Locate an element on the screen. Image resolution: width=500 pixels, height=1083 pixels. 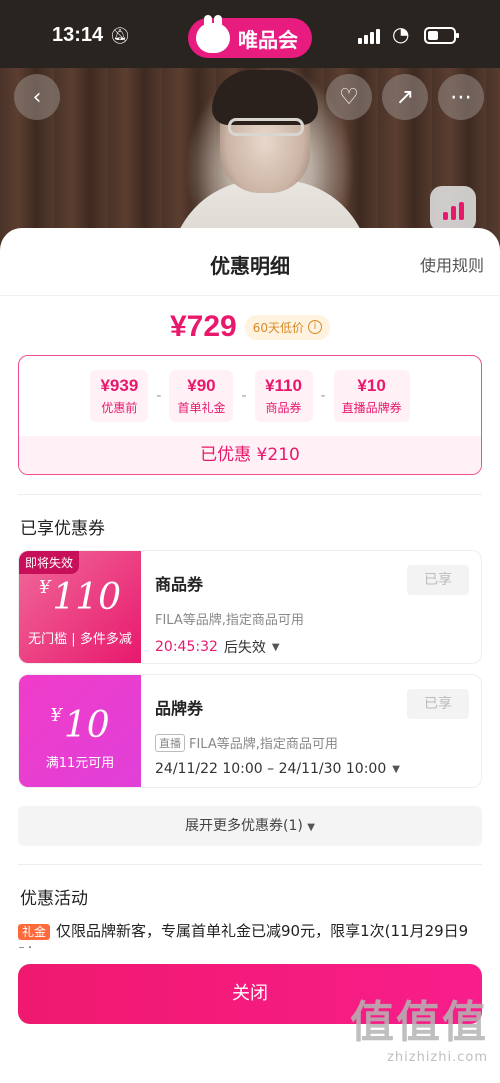
breakdown-product-coupon: ¥110 商品券 is located at coordinates (283, 396).